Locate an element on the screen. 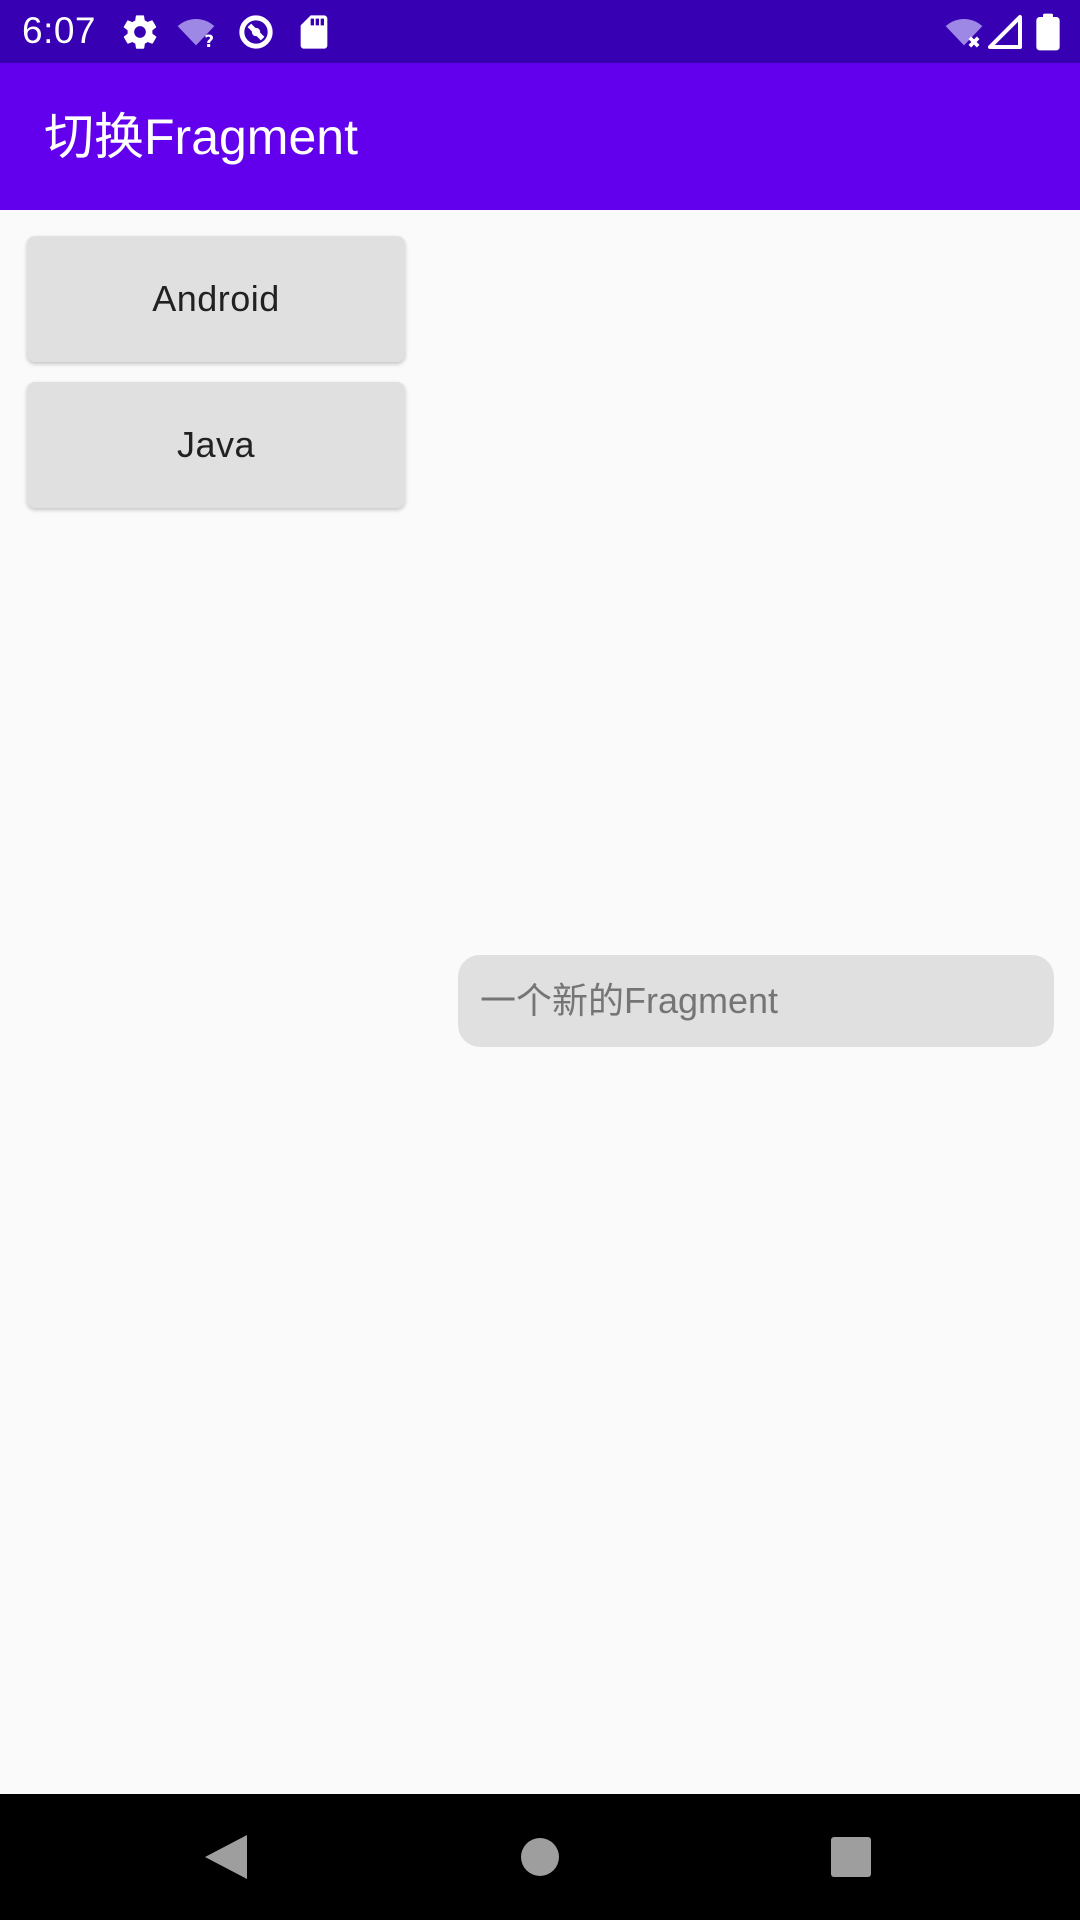 Image resolution: width=1080 pixels, height=1920 pixels. back-icon is located at coordinates (225, 1857).